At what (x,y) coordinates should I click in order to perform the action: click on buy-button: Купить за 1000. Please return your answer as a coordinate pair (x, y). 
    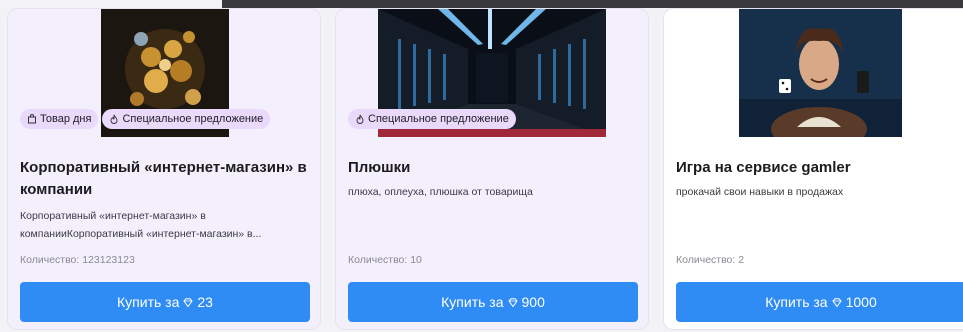
    Looking at the image, I should click on (819, 302).